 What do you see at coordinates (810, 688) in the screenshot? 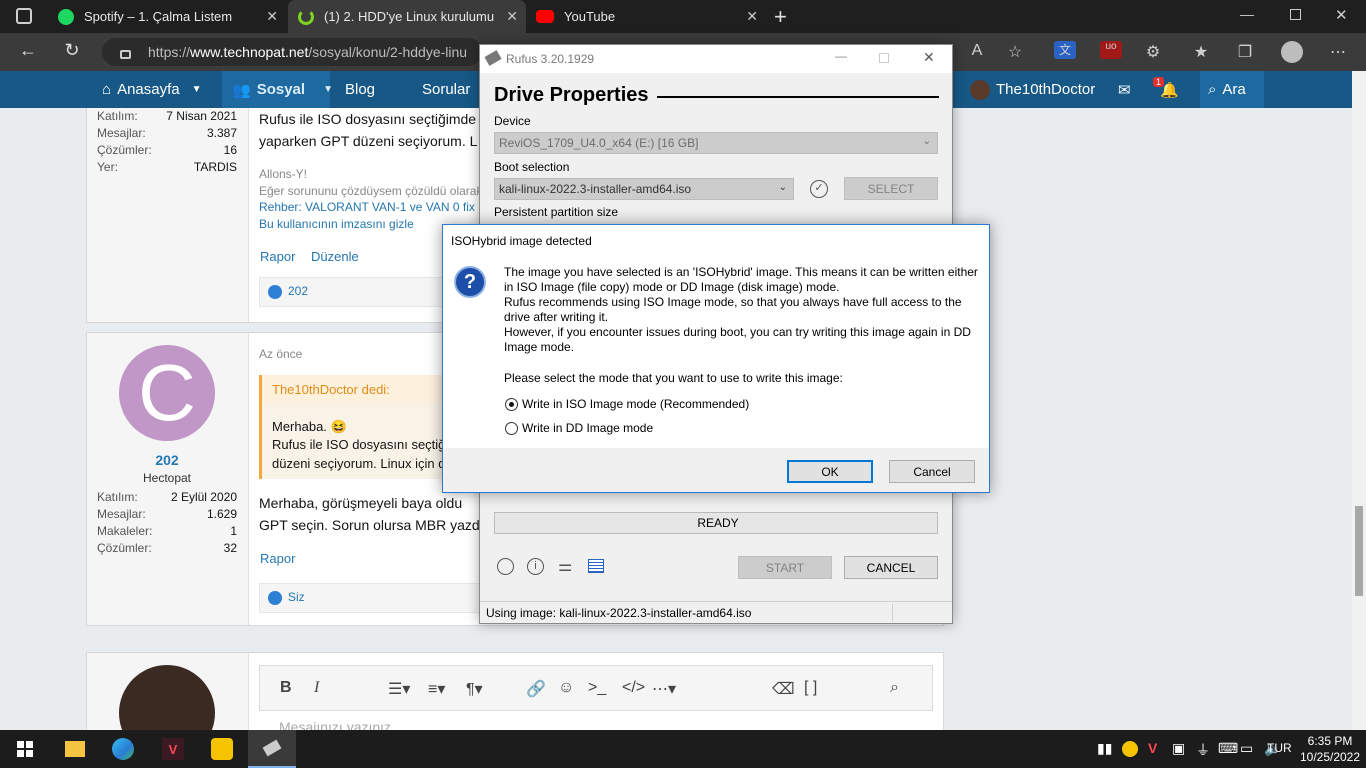
I see `brackets-icon: [ ]` at bounding box center [810, 688].